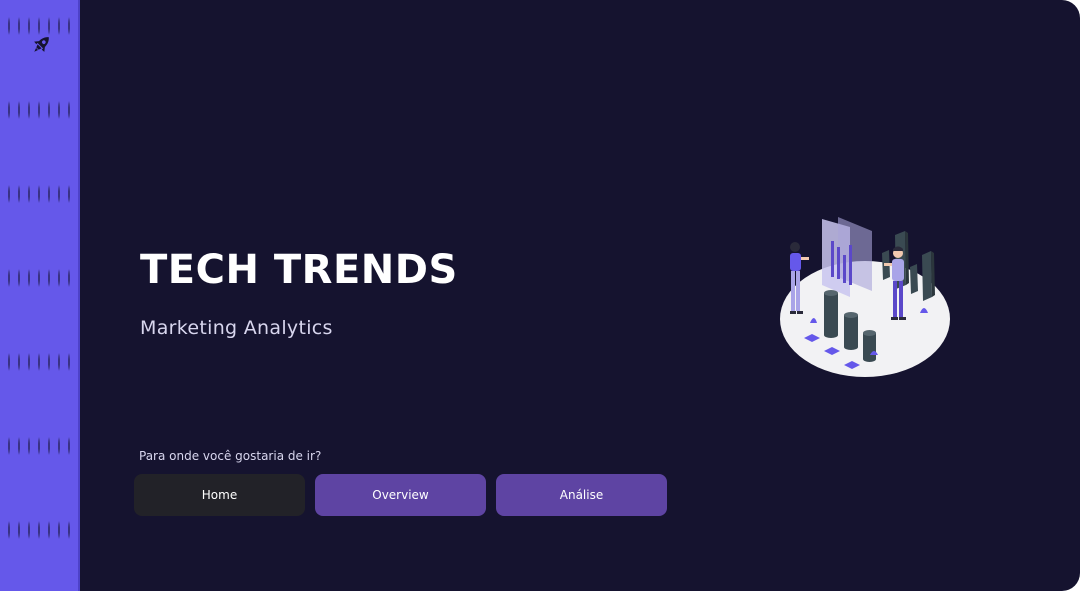 The width and height of the screenshot is (1080, 591). What do you see at coordinates (299, 270) in the screenshot?
I see `page-title: TECH TRENDS` at bounding box center [299, 270].